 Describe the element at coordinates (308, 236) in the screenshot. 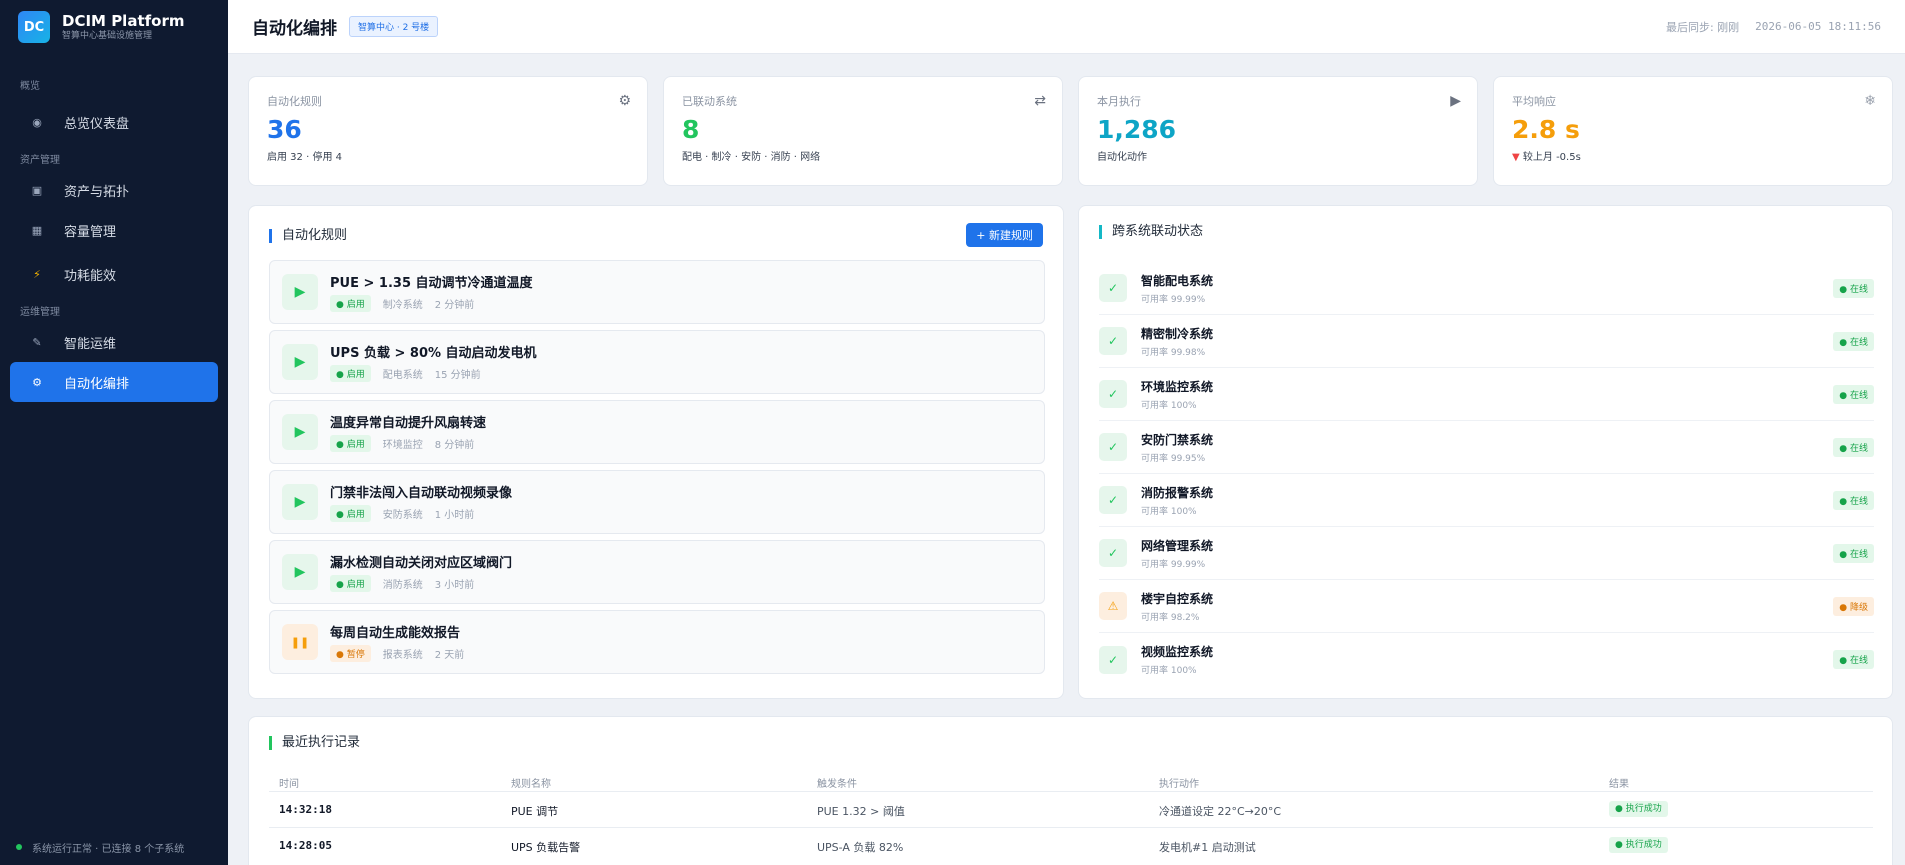

I see `panel-title: 自动化规则` at that location.